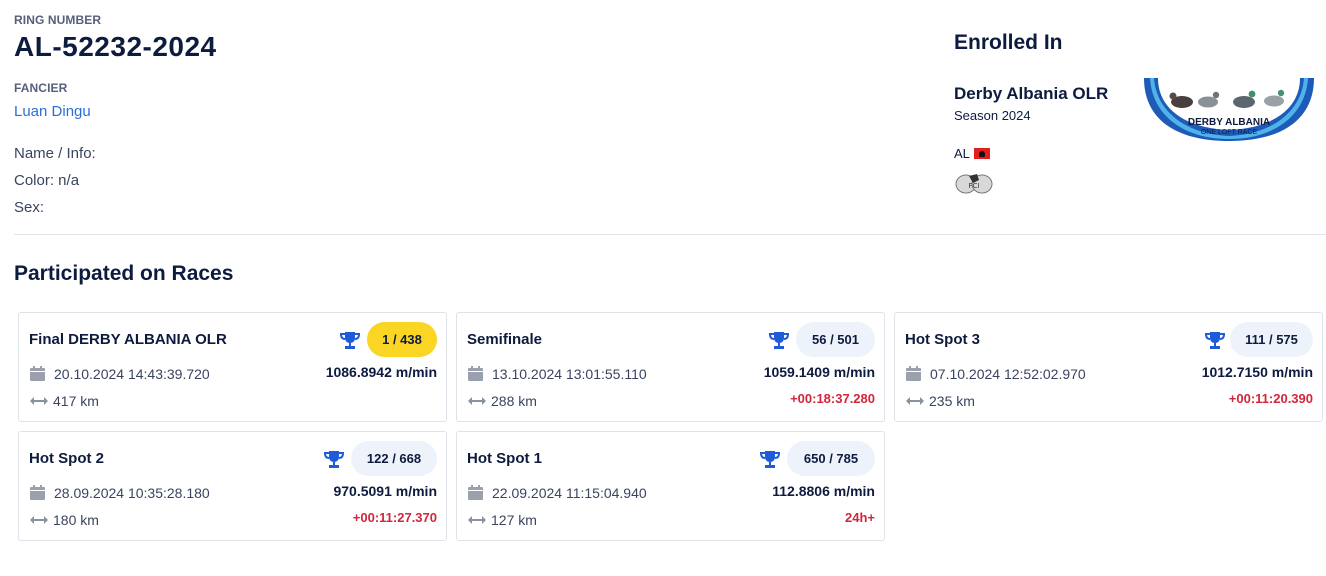  Describe the element at coordinates (942, 339) in the screenshot. I see `race-name: Hot Spot 3` at that location.